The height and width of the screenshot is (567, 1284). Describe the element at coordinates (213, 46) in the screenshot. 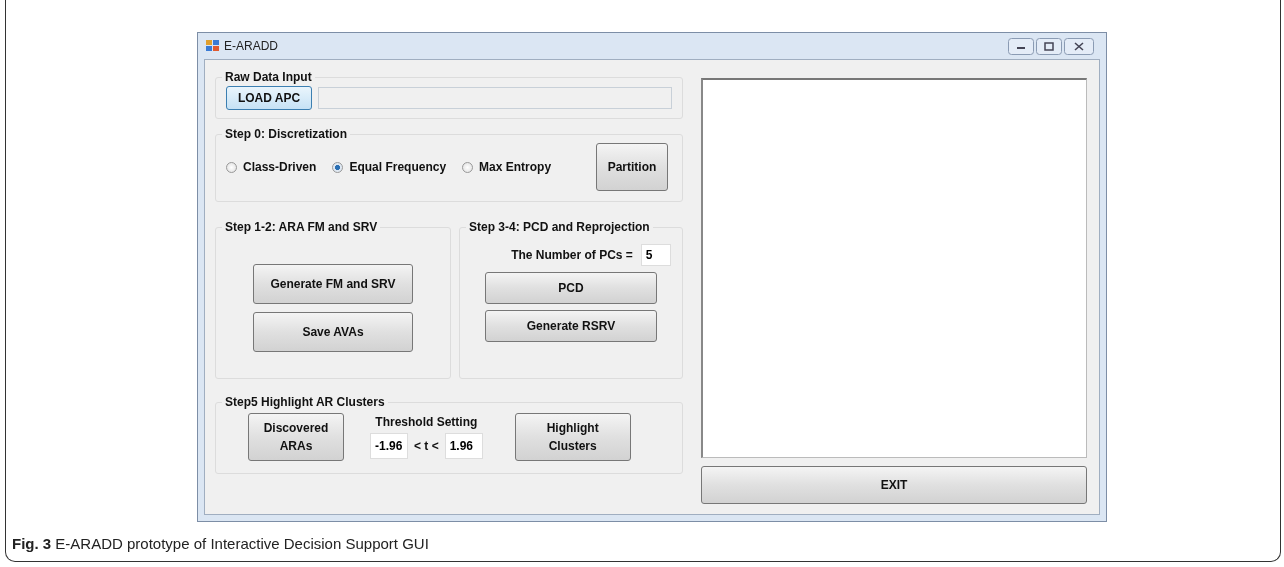

I see `app-icon` at that location.